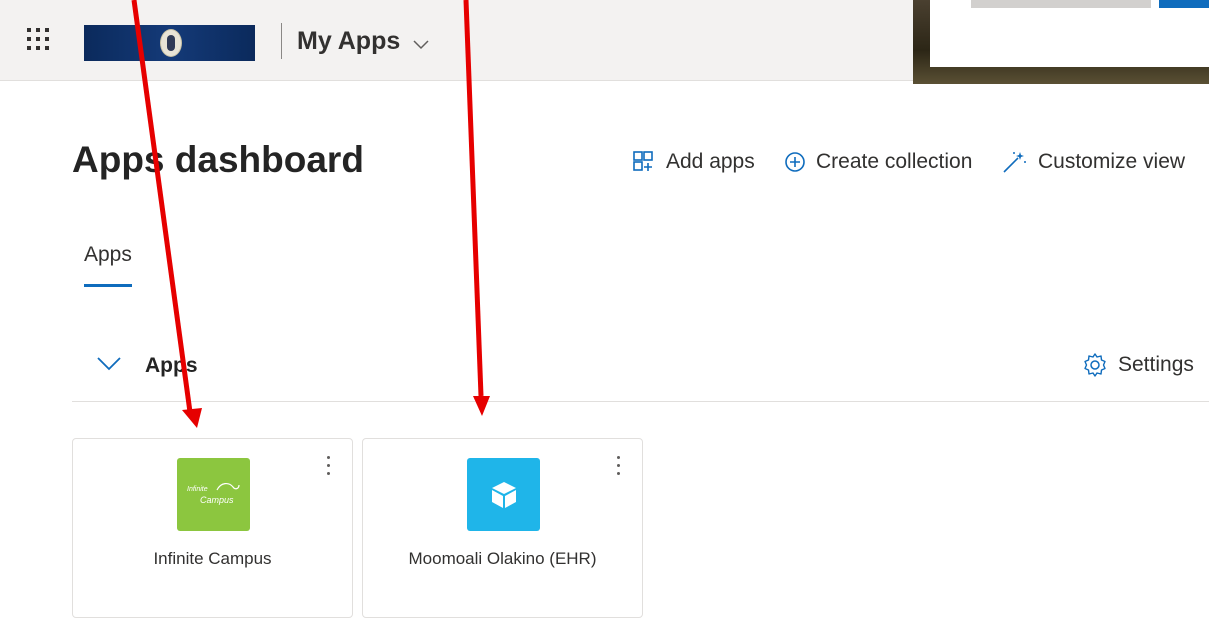 The width and height of the screenshot is (1209, 618). I want to click on create-collection-button: Create collection, so click(878, 162).